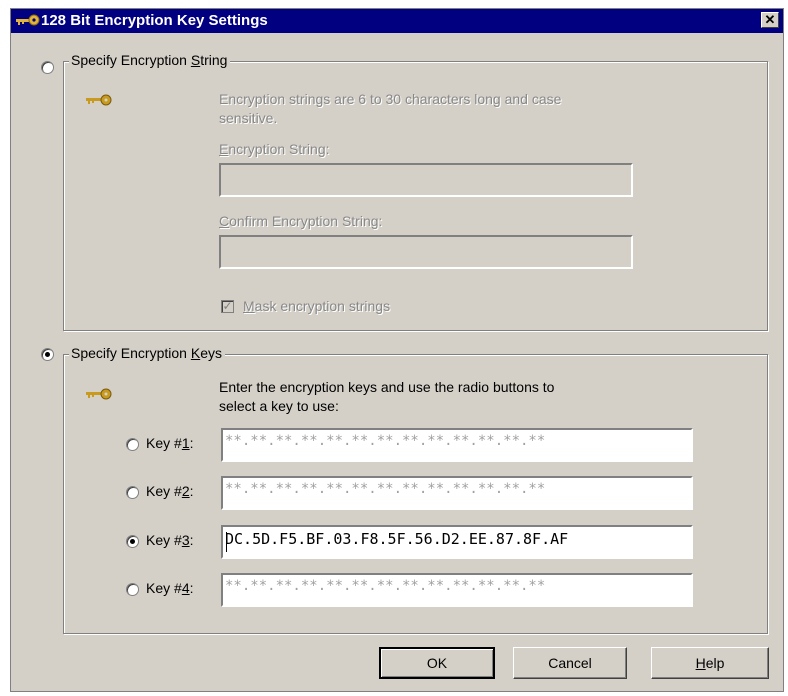  Describe the element at coordinates (132, 492) in the screenshot. I see `key-2-radio` at that location.